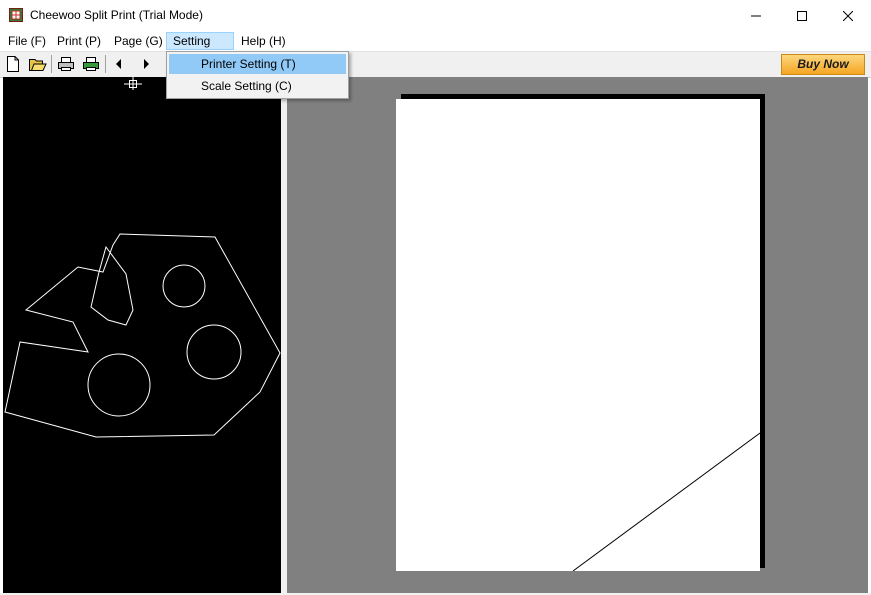  I want to click on crosshair-cursor-icon, so click(133, 83).